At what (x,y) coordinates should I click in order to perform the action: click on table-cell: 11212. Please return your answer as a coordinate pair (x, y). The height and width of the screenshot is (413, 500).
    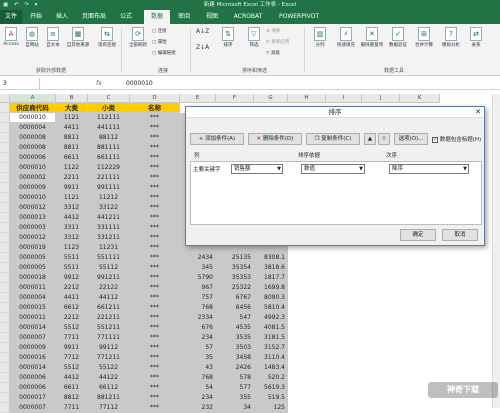
    Looking at the image, I should click on (109, 198).